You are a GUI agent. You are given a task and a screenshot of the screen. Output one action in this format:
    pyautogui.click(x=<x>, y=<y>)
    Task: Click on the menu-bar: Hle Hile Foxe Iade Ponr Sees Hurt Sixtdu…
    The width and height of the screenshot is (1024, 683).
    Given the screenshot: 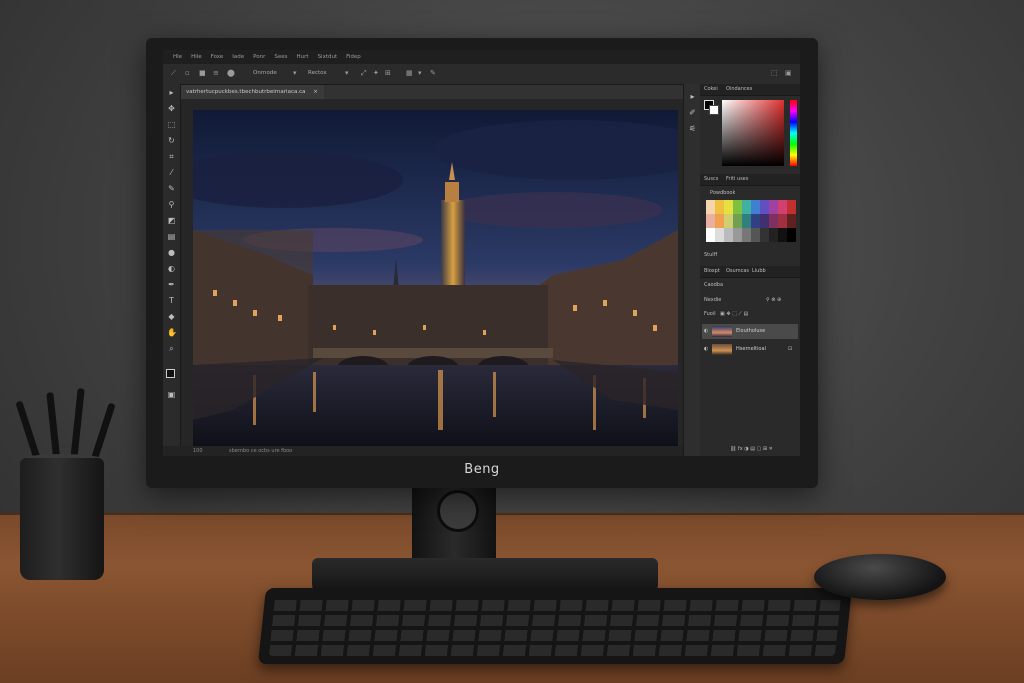 What is the action you would take?
    pyautogui.click(x=481, y=57)
    